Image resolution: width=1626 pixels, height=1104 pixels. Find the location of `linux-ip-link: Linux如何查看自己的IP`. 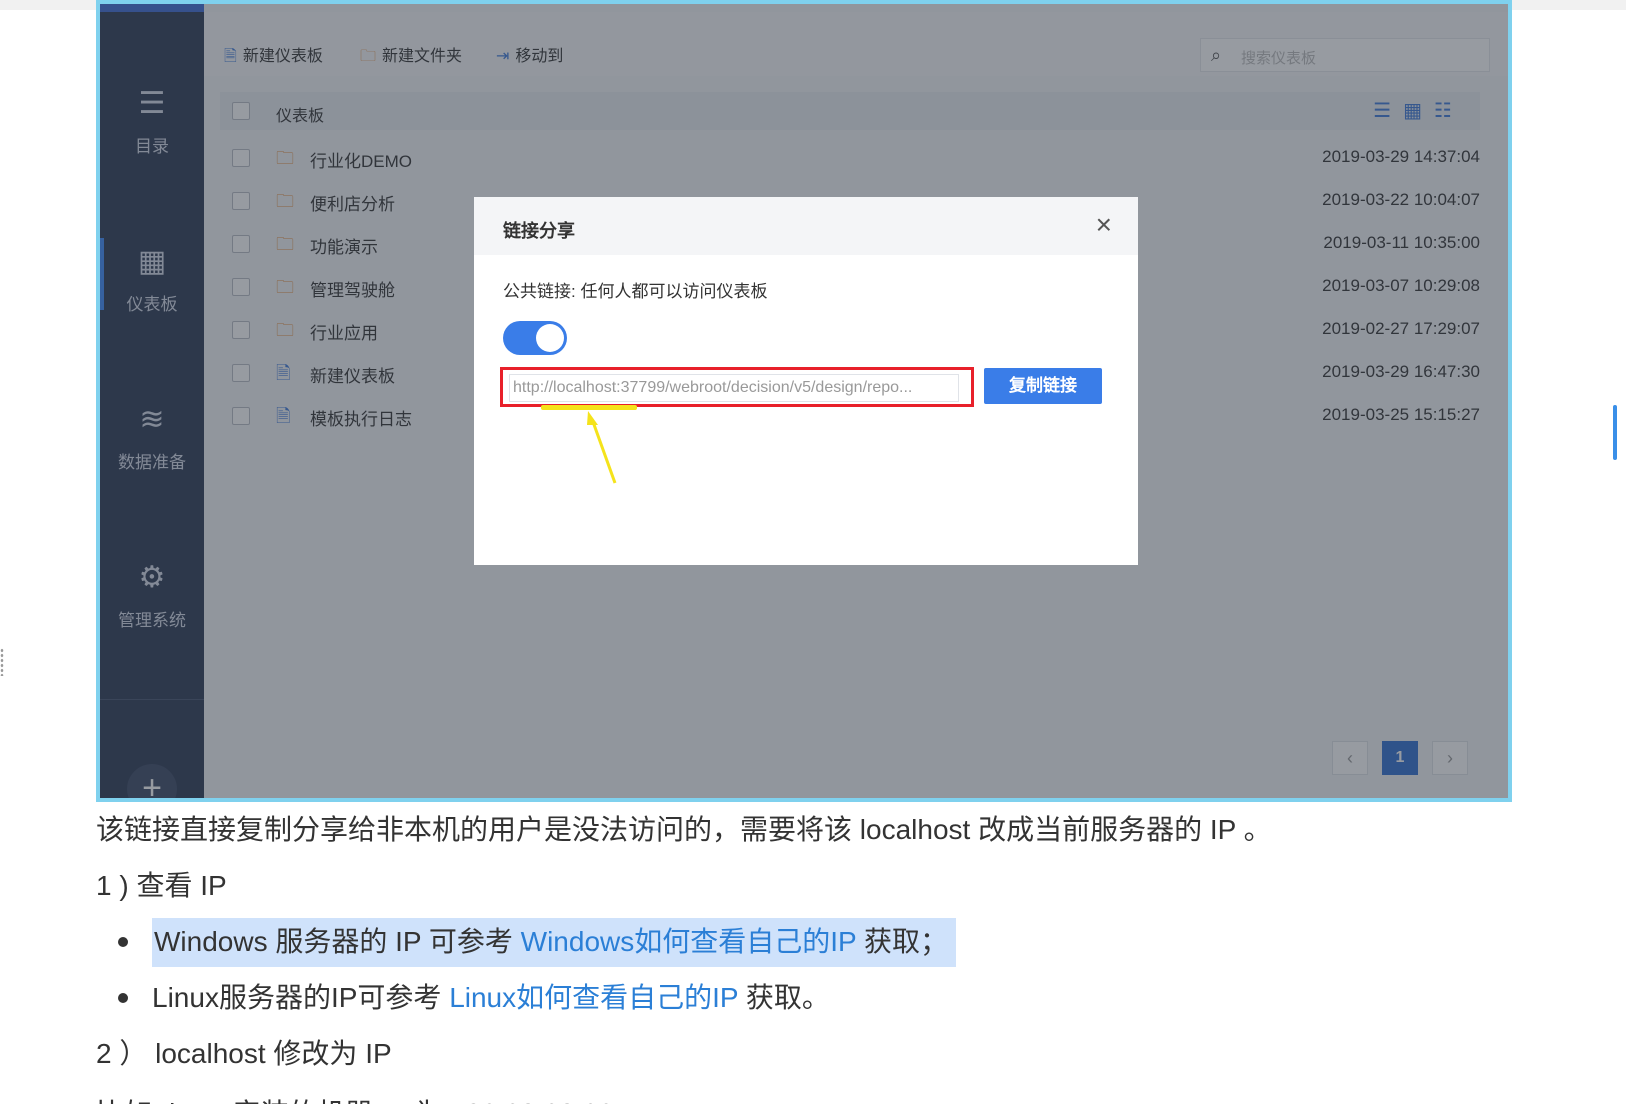

linux-ip-link: Linux如何查看自己的IP is located at coordinates (593, 997).